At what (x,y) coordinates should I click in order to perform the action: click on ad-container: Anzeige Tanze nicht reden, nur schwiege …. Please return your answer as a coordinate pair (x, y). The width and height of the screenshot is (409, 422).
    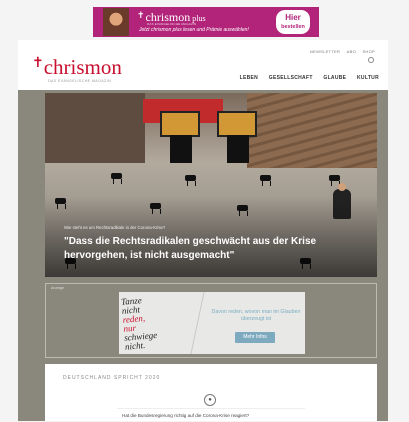
    Looking at the image, I should click on (211, 320).